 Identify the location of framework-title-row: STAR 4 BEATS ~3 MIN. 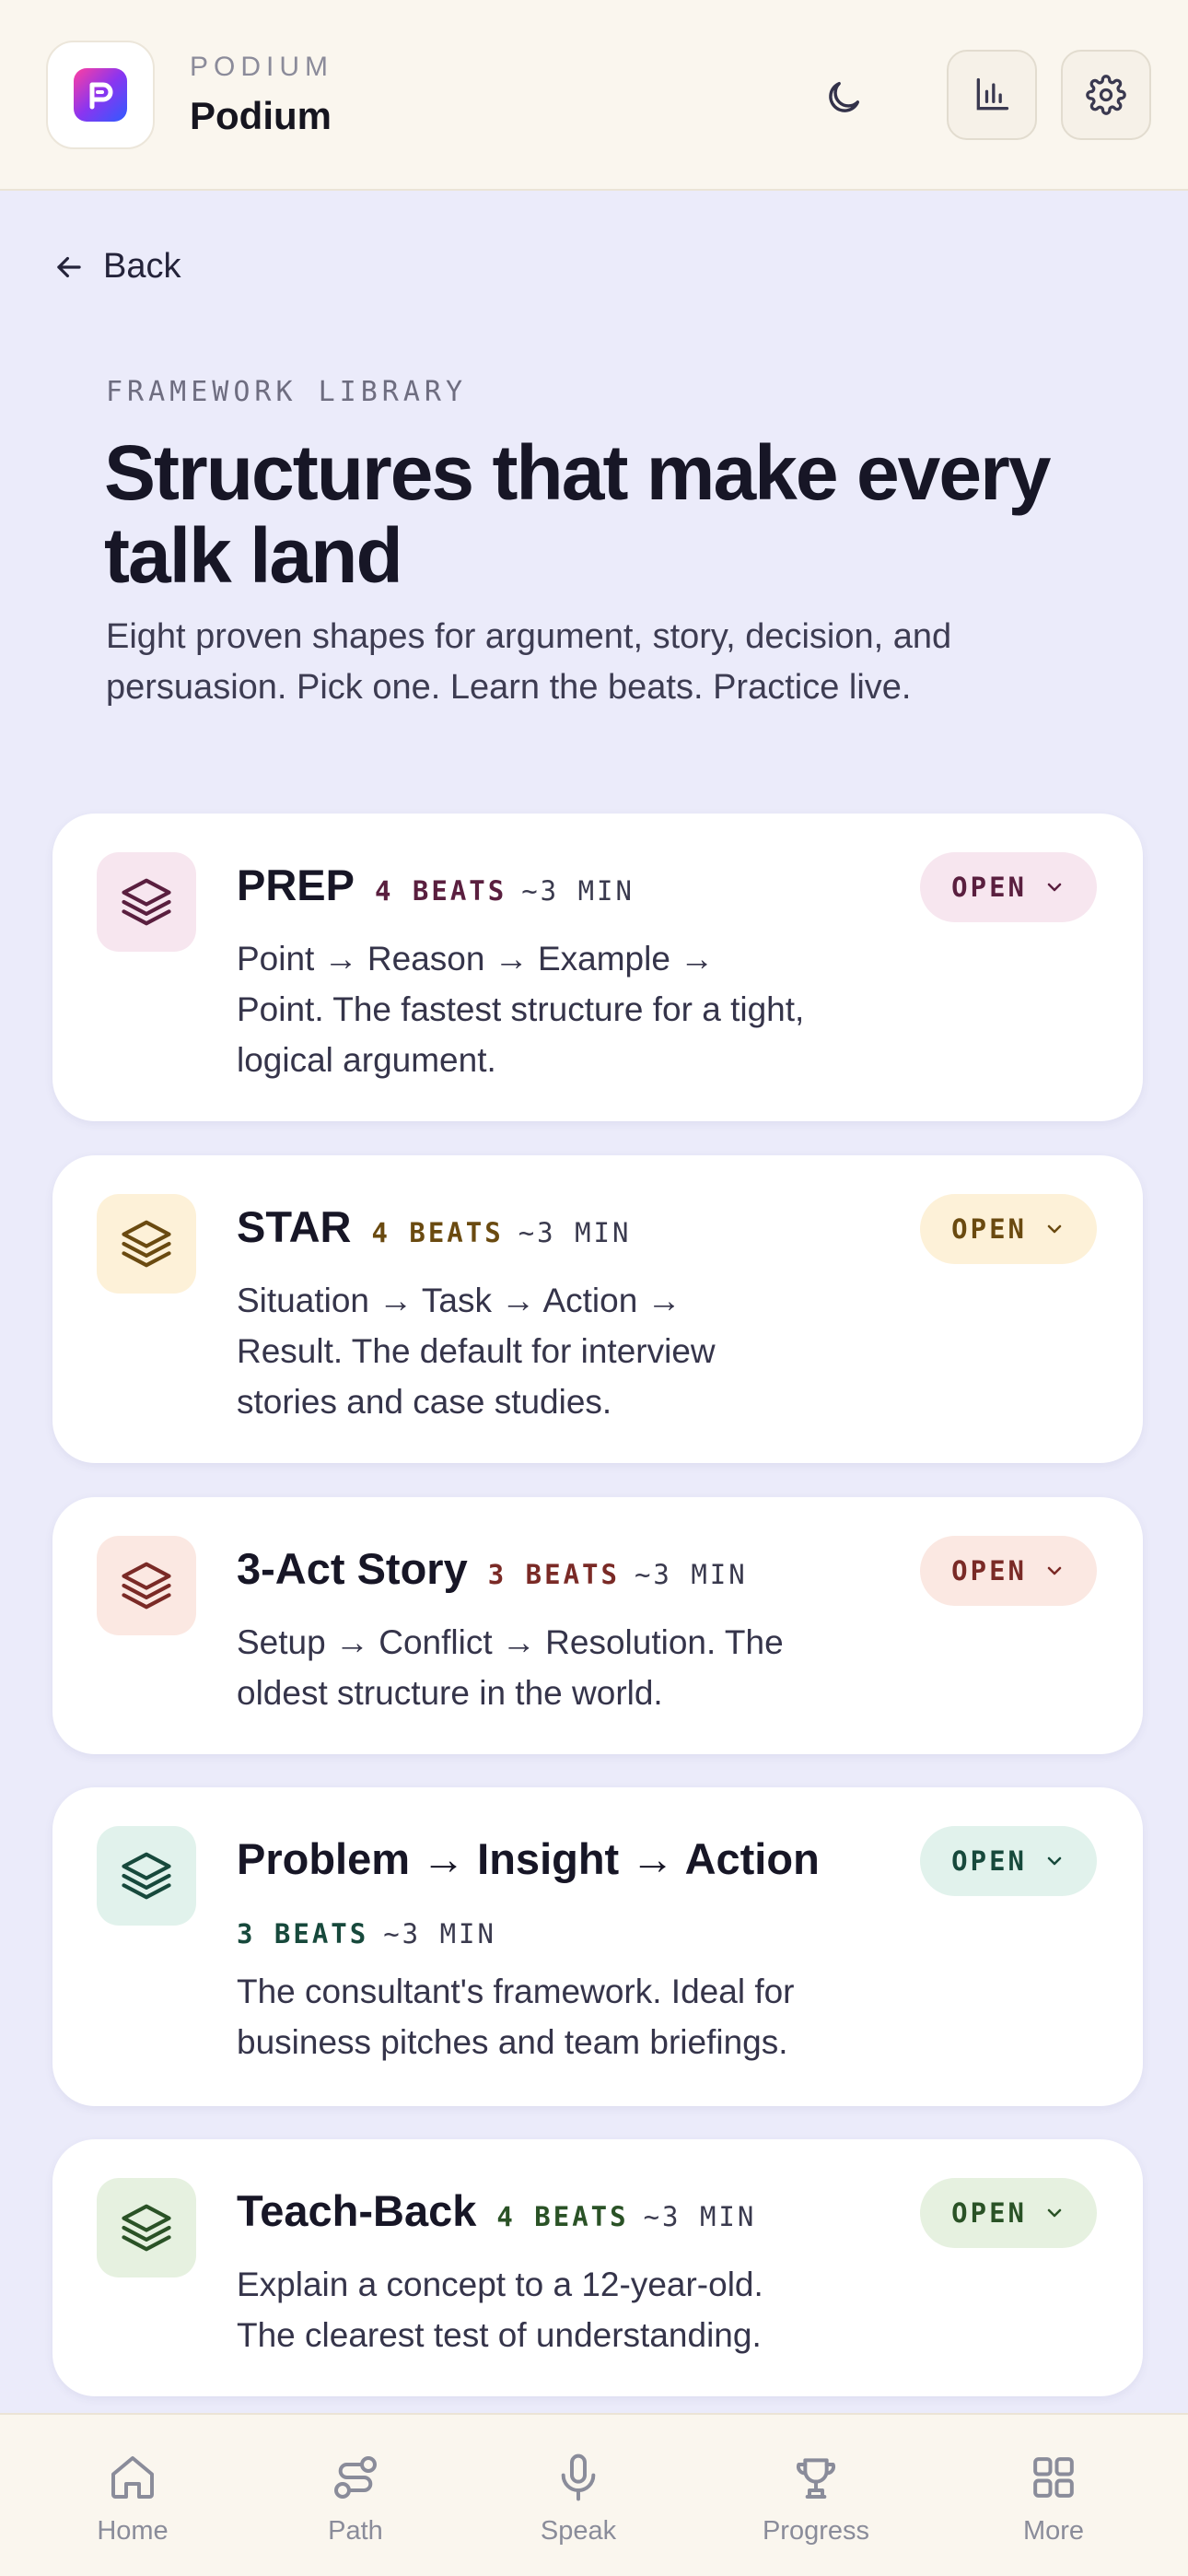
(587, 1226).